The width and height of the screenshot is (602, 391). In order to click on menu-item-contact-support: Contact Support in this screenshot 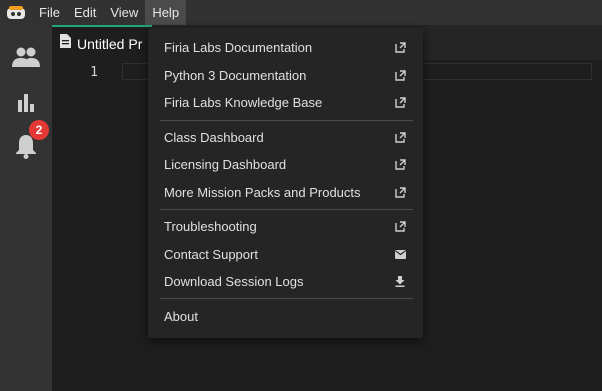, I will do `click(285, 254)`.